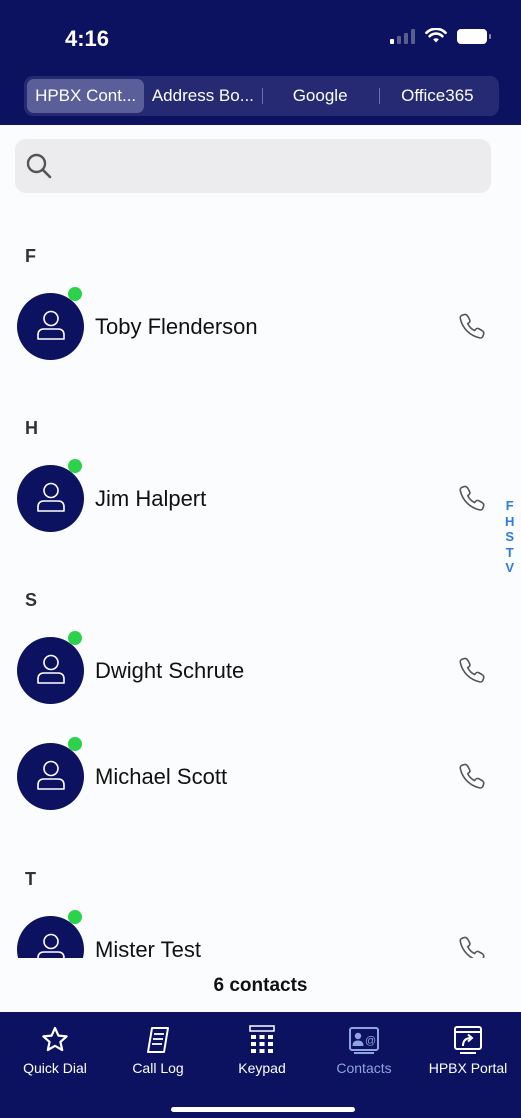 The height and width of the screenshot is (1118, 521). What do you see at coordinates (468, 1068) in the screenshot?
I see `tab-label: HPBX Portal` at bounding box center [468, 1068].